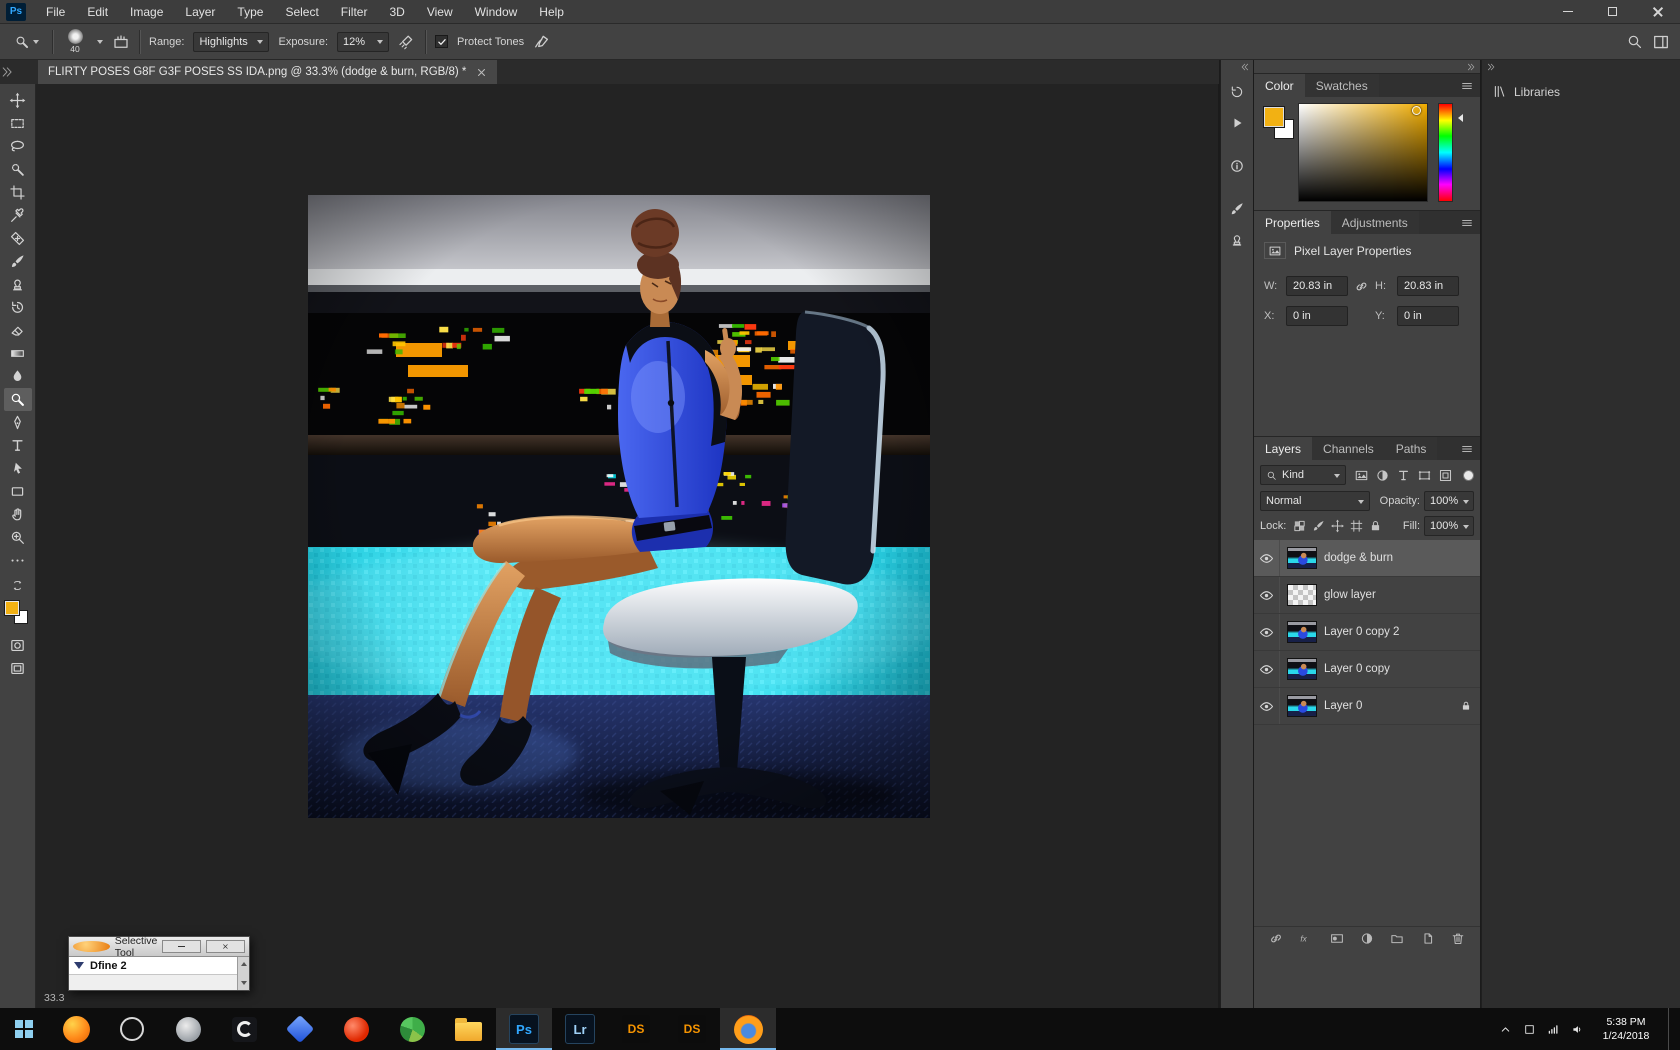 Image resolution: width=1680 pixels, height=1050 pixels. I want to click on taskbar-app-blue-gem, so click(300, 1029).